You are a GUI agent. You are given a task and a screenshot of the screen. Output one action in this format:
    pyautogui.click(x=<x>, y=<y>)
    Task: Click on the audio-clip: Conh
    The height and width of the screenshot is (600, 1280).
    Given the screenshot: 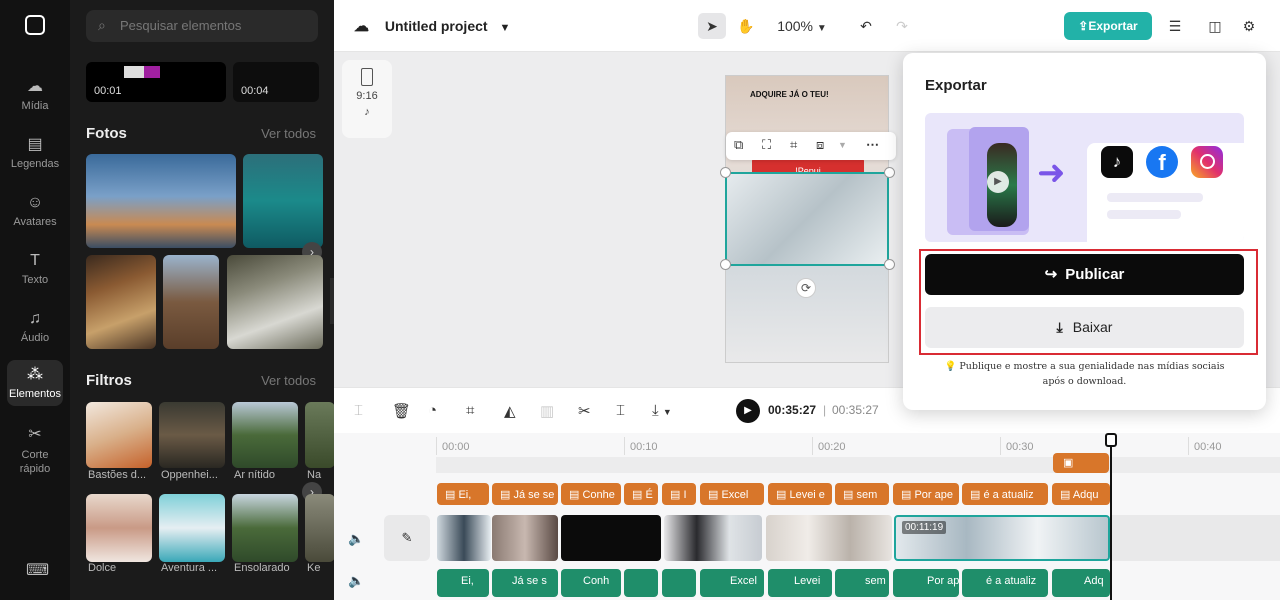 What is the action you would take?
    pyautogui.click(x=591, y=583)
    